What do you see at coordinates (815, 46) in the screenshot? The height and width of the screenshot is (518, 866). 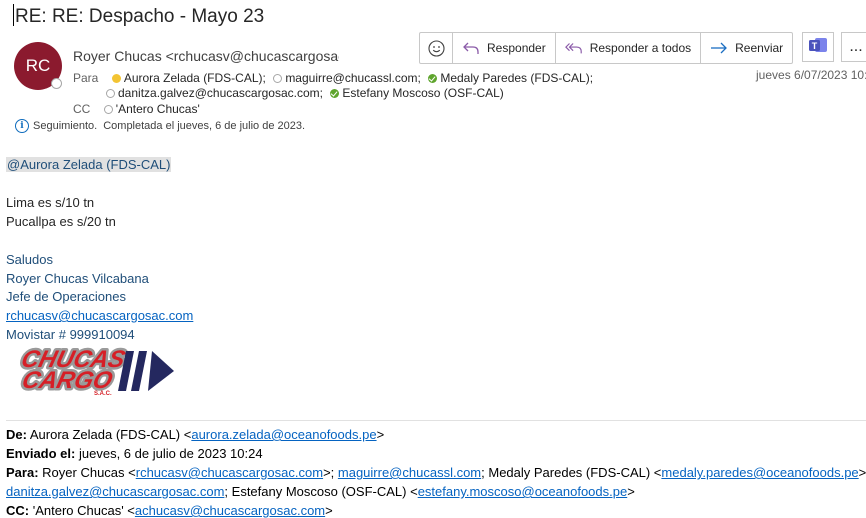 I see `svg-text: T` at bounding box center [815, 46].